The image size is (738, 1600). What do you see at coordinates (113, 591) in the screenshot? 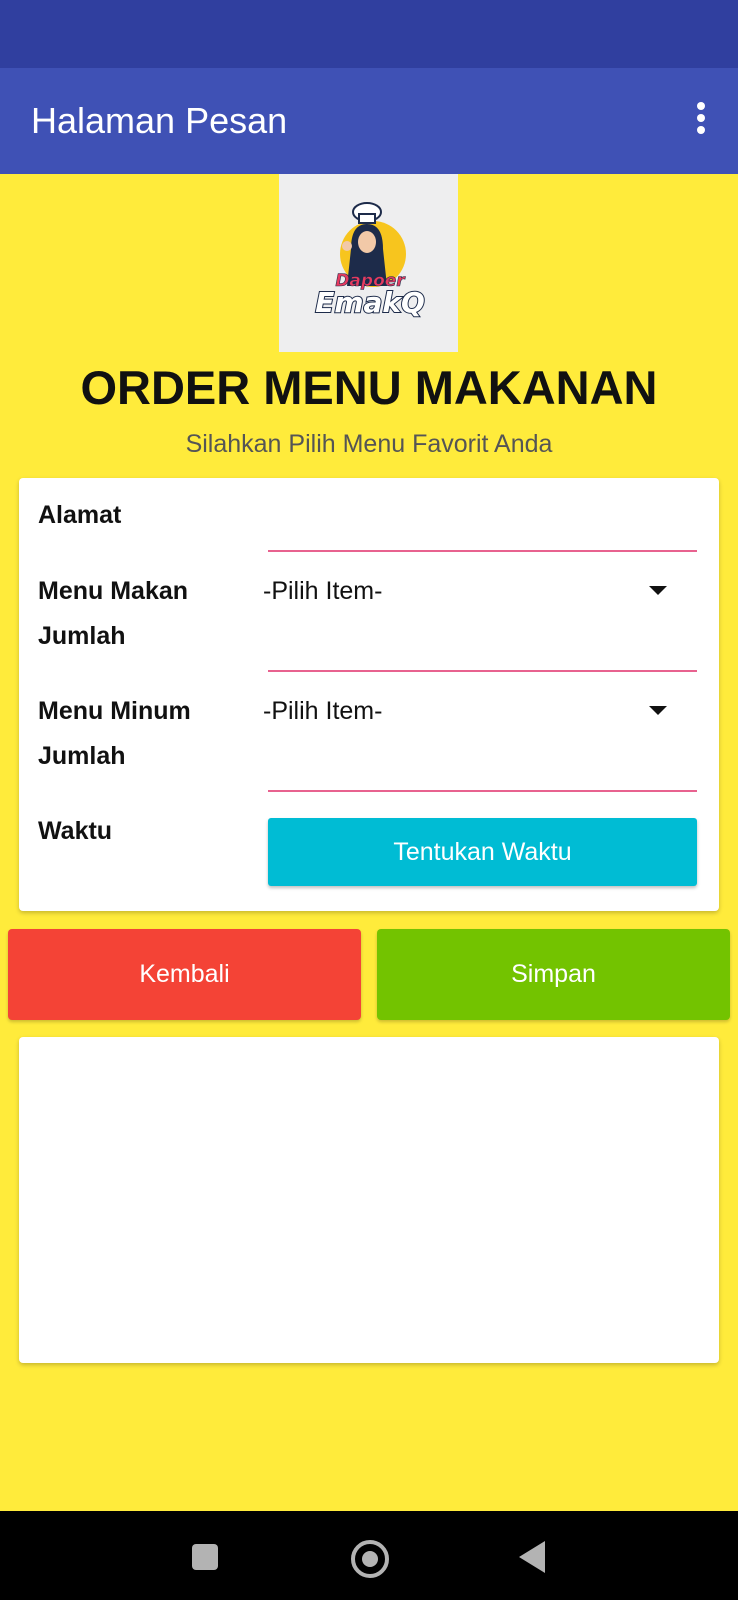
I see `menu-makan-label: Menu Makan` at bounding box center [113, 591].